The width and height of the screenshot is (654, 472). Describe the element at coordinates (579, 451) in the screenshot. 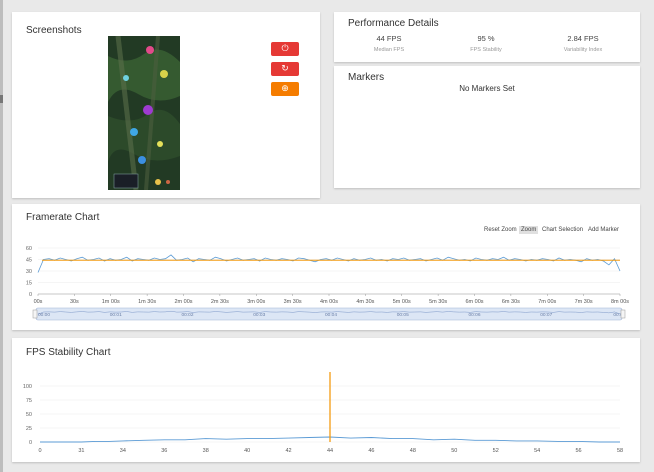

I see `x-tick-label: 56` at that location.